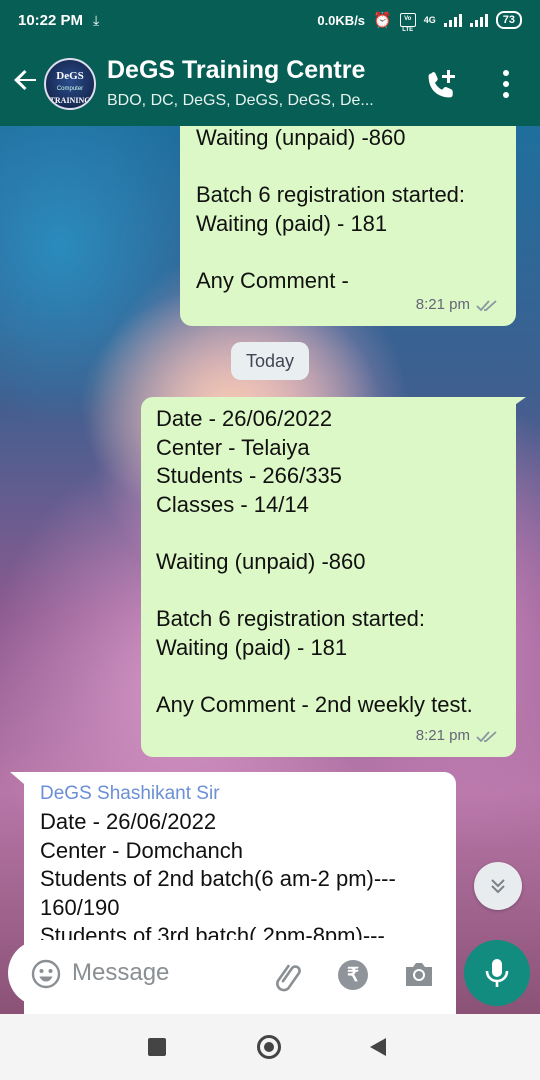 The image size is (540, 1080). Describe the element at coordinates (506, 84) in the screenshot. I see `more-options-icon` at that location.